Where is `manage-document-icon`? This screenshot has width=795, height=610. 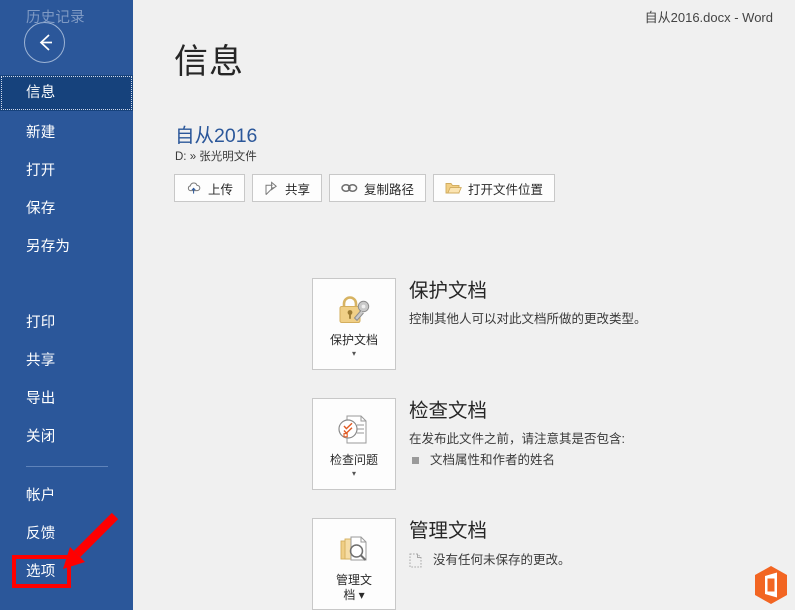 manage-document-icon is located at coordinates (354, 550).